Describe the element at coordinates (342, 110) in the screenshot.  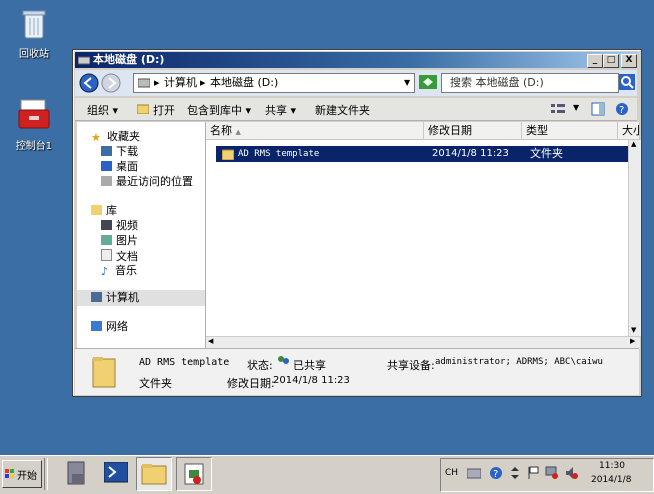
I see `new-folder-button: 新建文件夹` at that location.